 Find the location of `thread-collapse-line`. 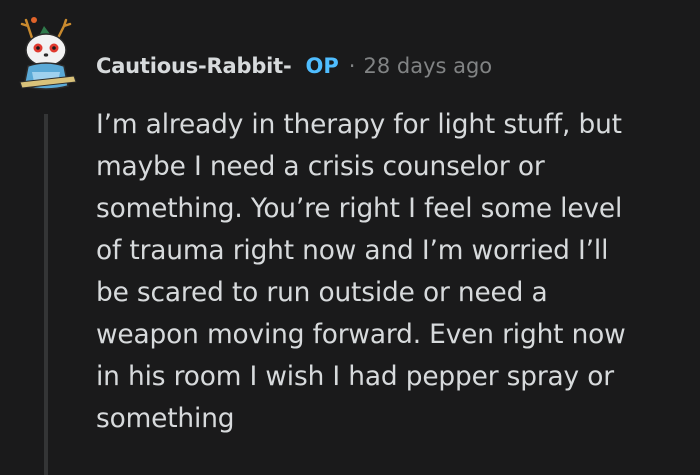

thread-collapse-line is located at coordinates (46, 294).